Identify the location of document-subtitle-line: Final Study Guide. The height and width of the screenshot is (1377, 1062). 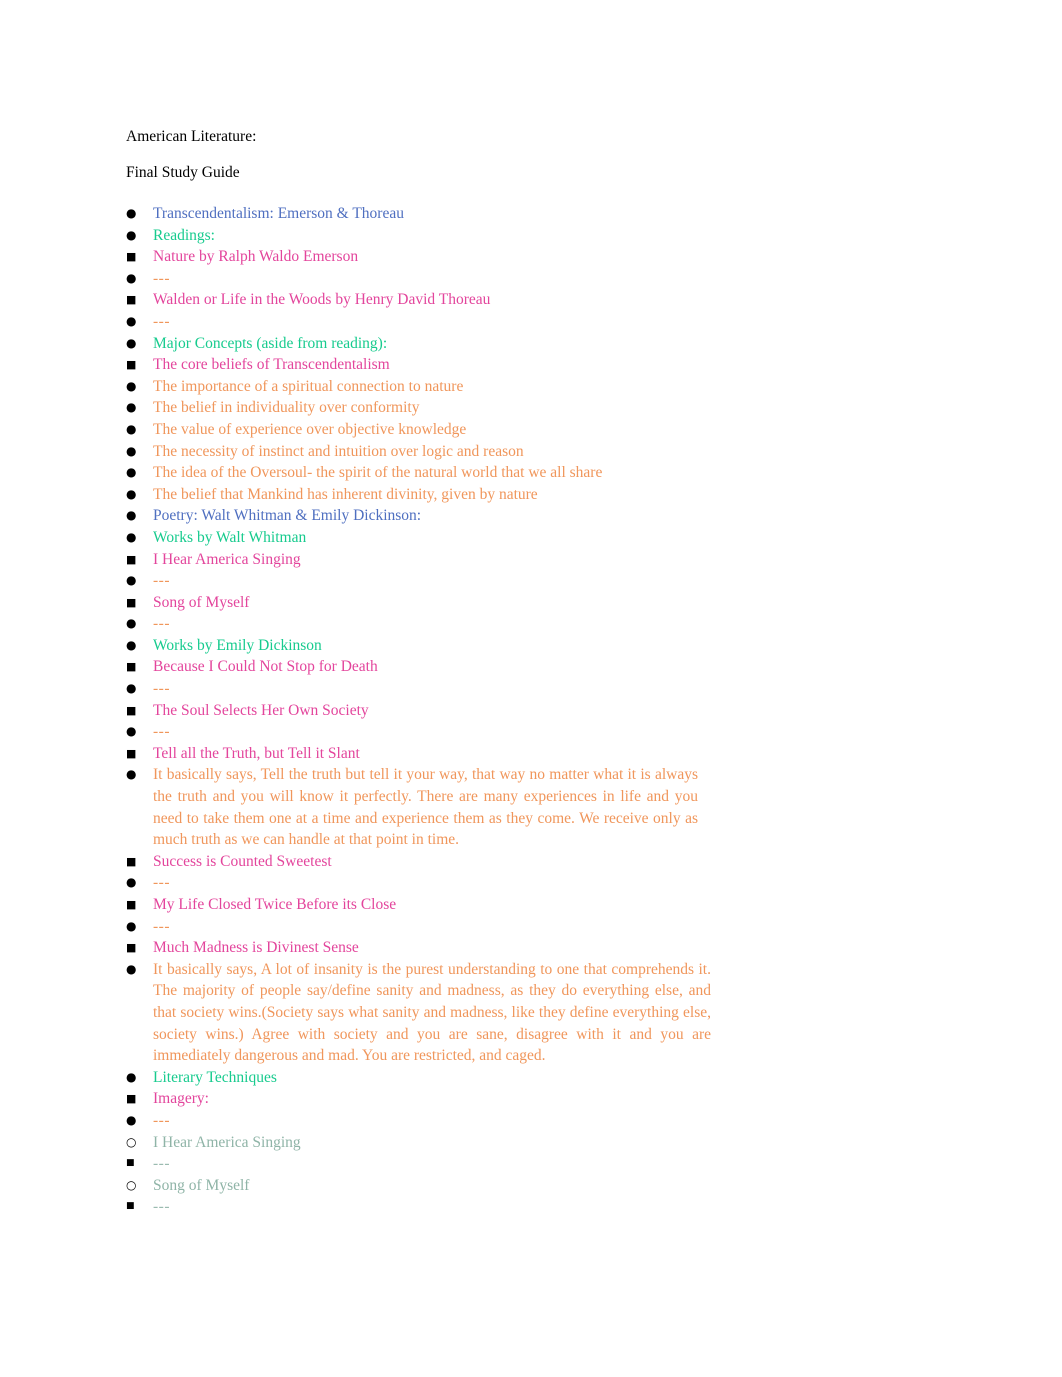
(183, 172).